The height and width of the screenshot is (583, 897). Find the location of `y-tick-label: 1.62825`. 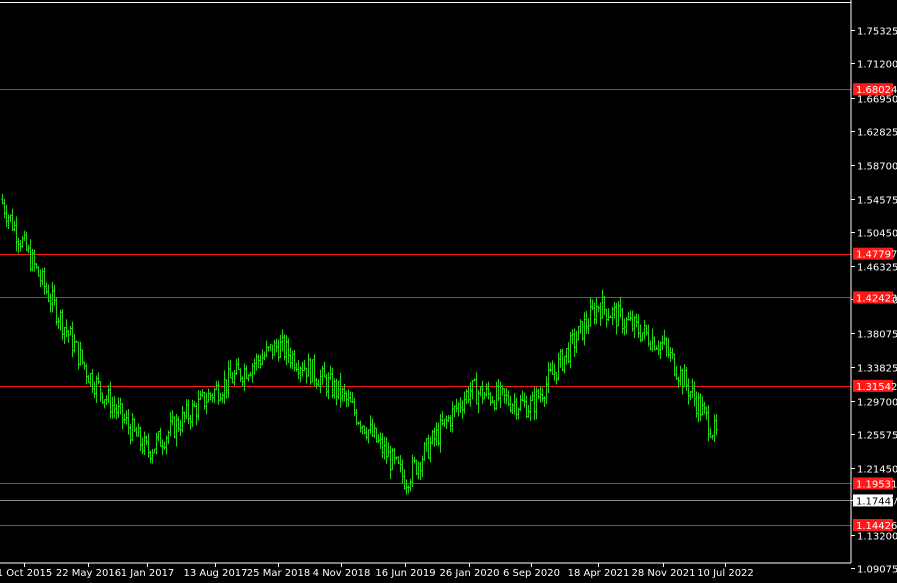

y-tick-label: 1.62825 is located at coordinates (877, 133).